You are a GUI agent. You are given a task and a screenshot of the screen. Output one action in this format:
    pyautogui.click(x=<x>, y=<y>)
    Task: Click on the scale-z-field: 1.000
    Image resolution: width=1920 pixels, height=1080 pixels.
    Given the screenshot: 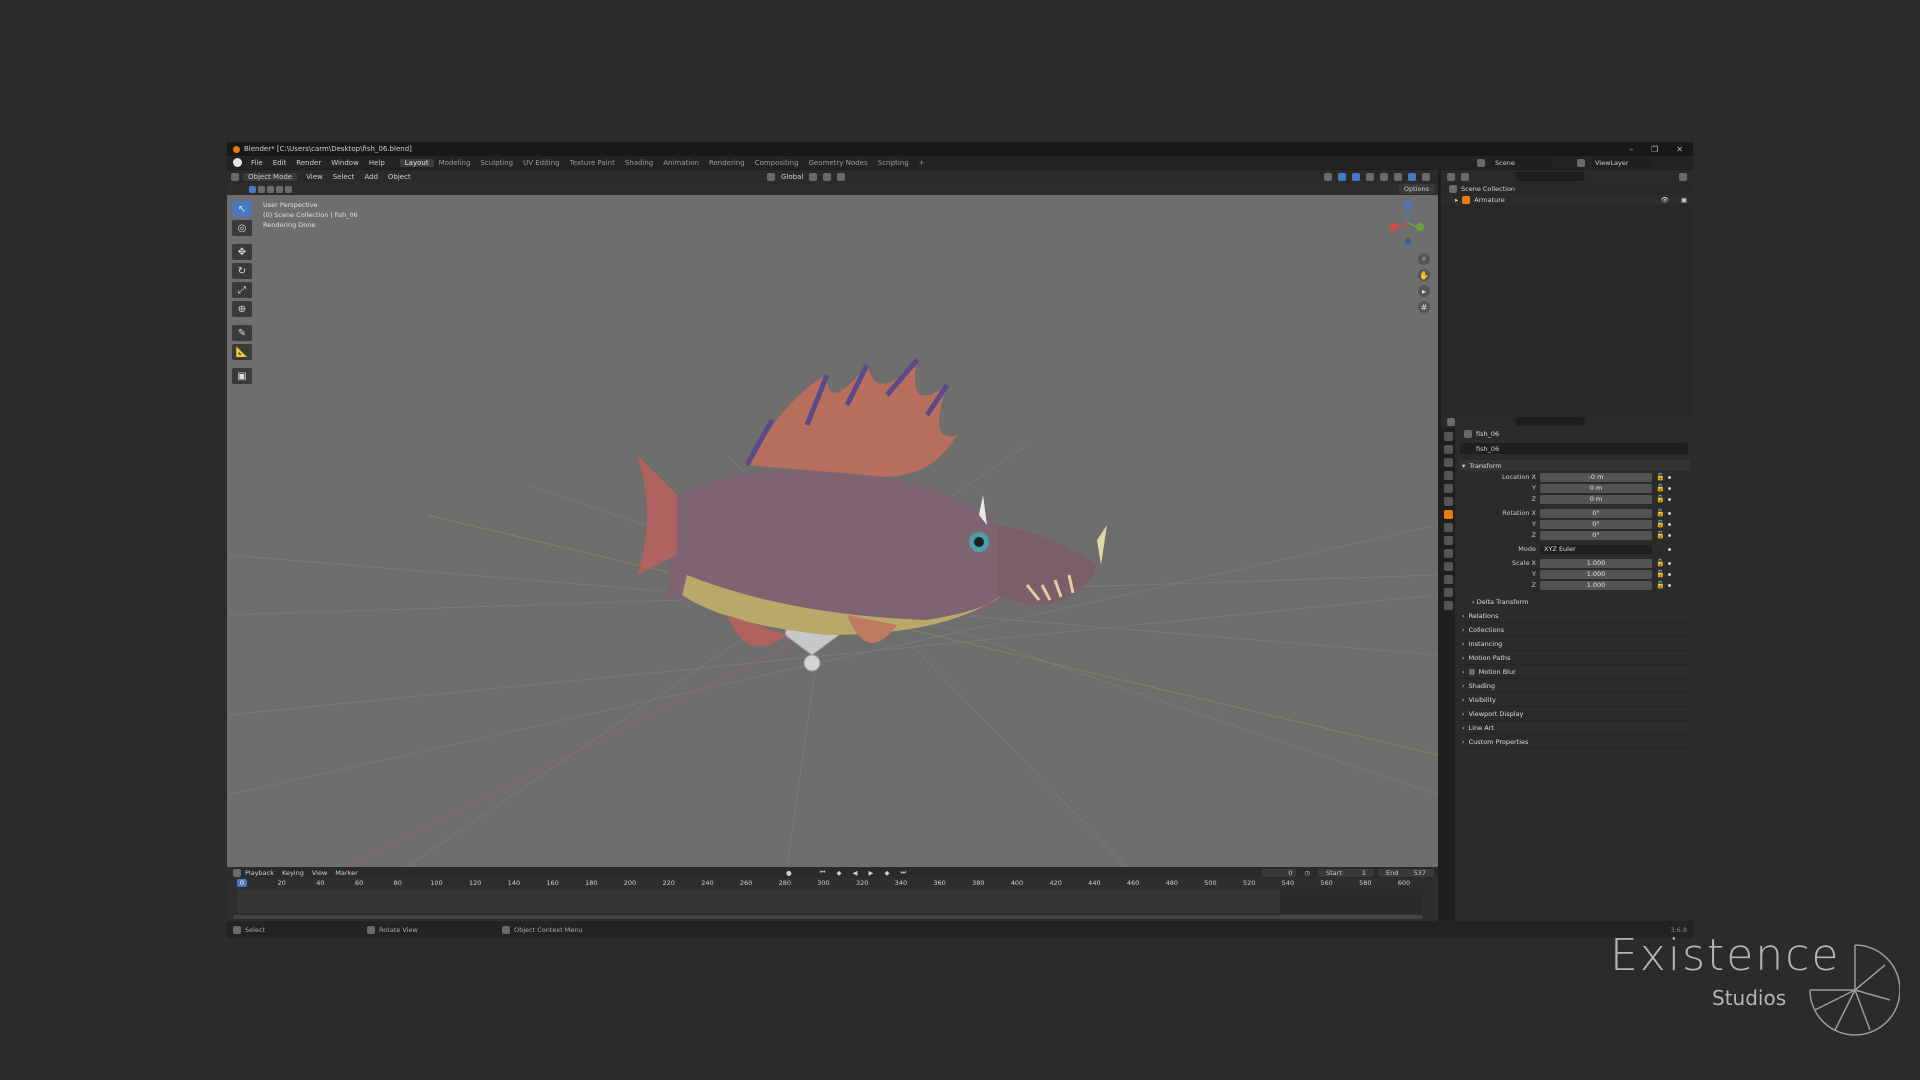 What is the action you would take?
    pyautogui.click(x=1596, y=585)
    